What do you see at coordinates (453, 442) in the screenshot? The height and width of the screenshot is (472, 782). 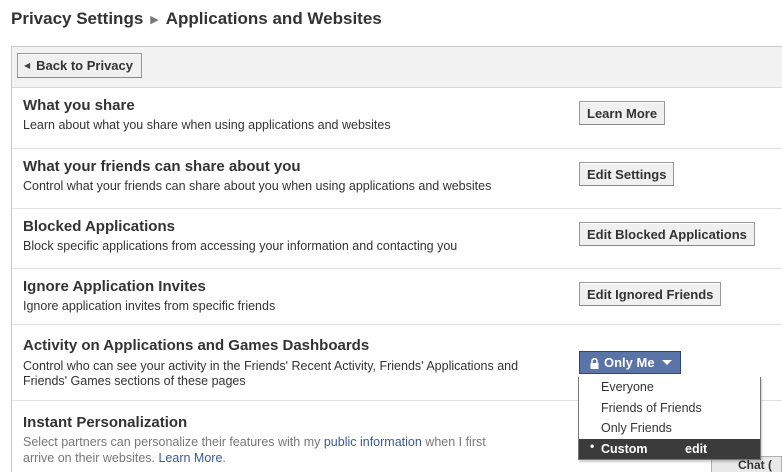 I see `desc-text: when I first` at bounding box center [453, 442].